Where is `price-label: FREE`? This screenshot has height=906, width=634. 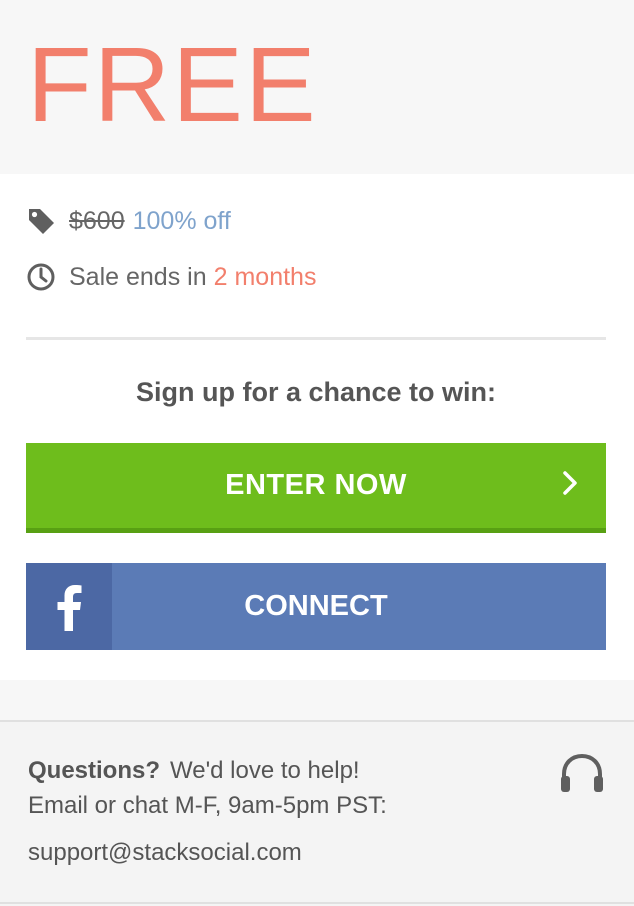
price-label: FREE is located at coordinates (172, 85).